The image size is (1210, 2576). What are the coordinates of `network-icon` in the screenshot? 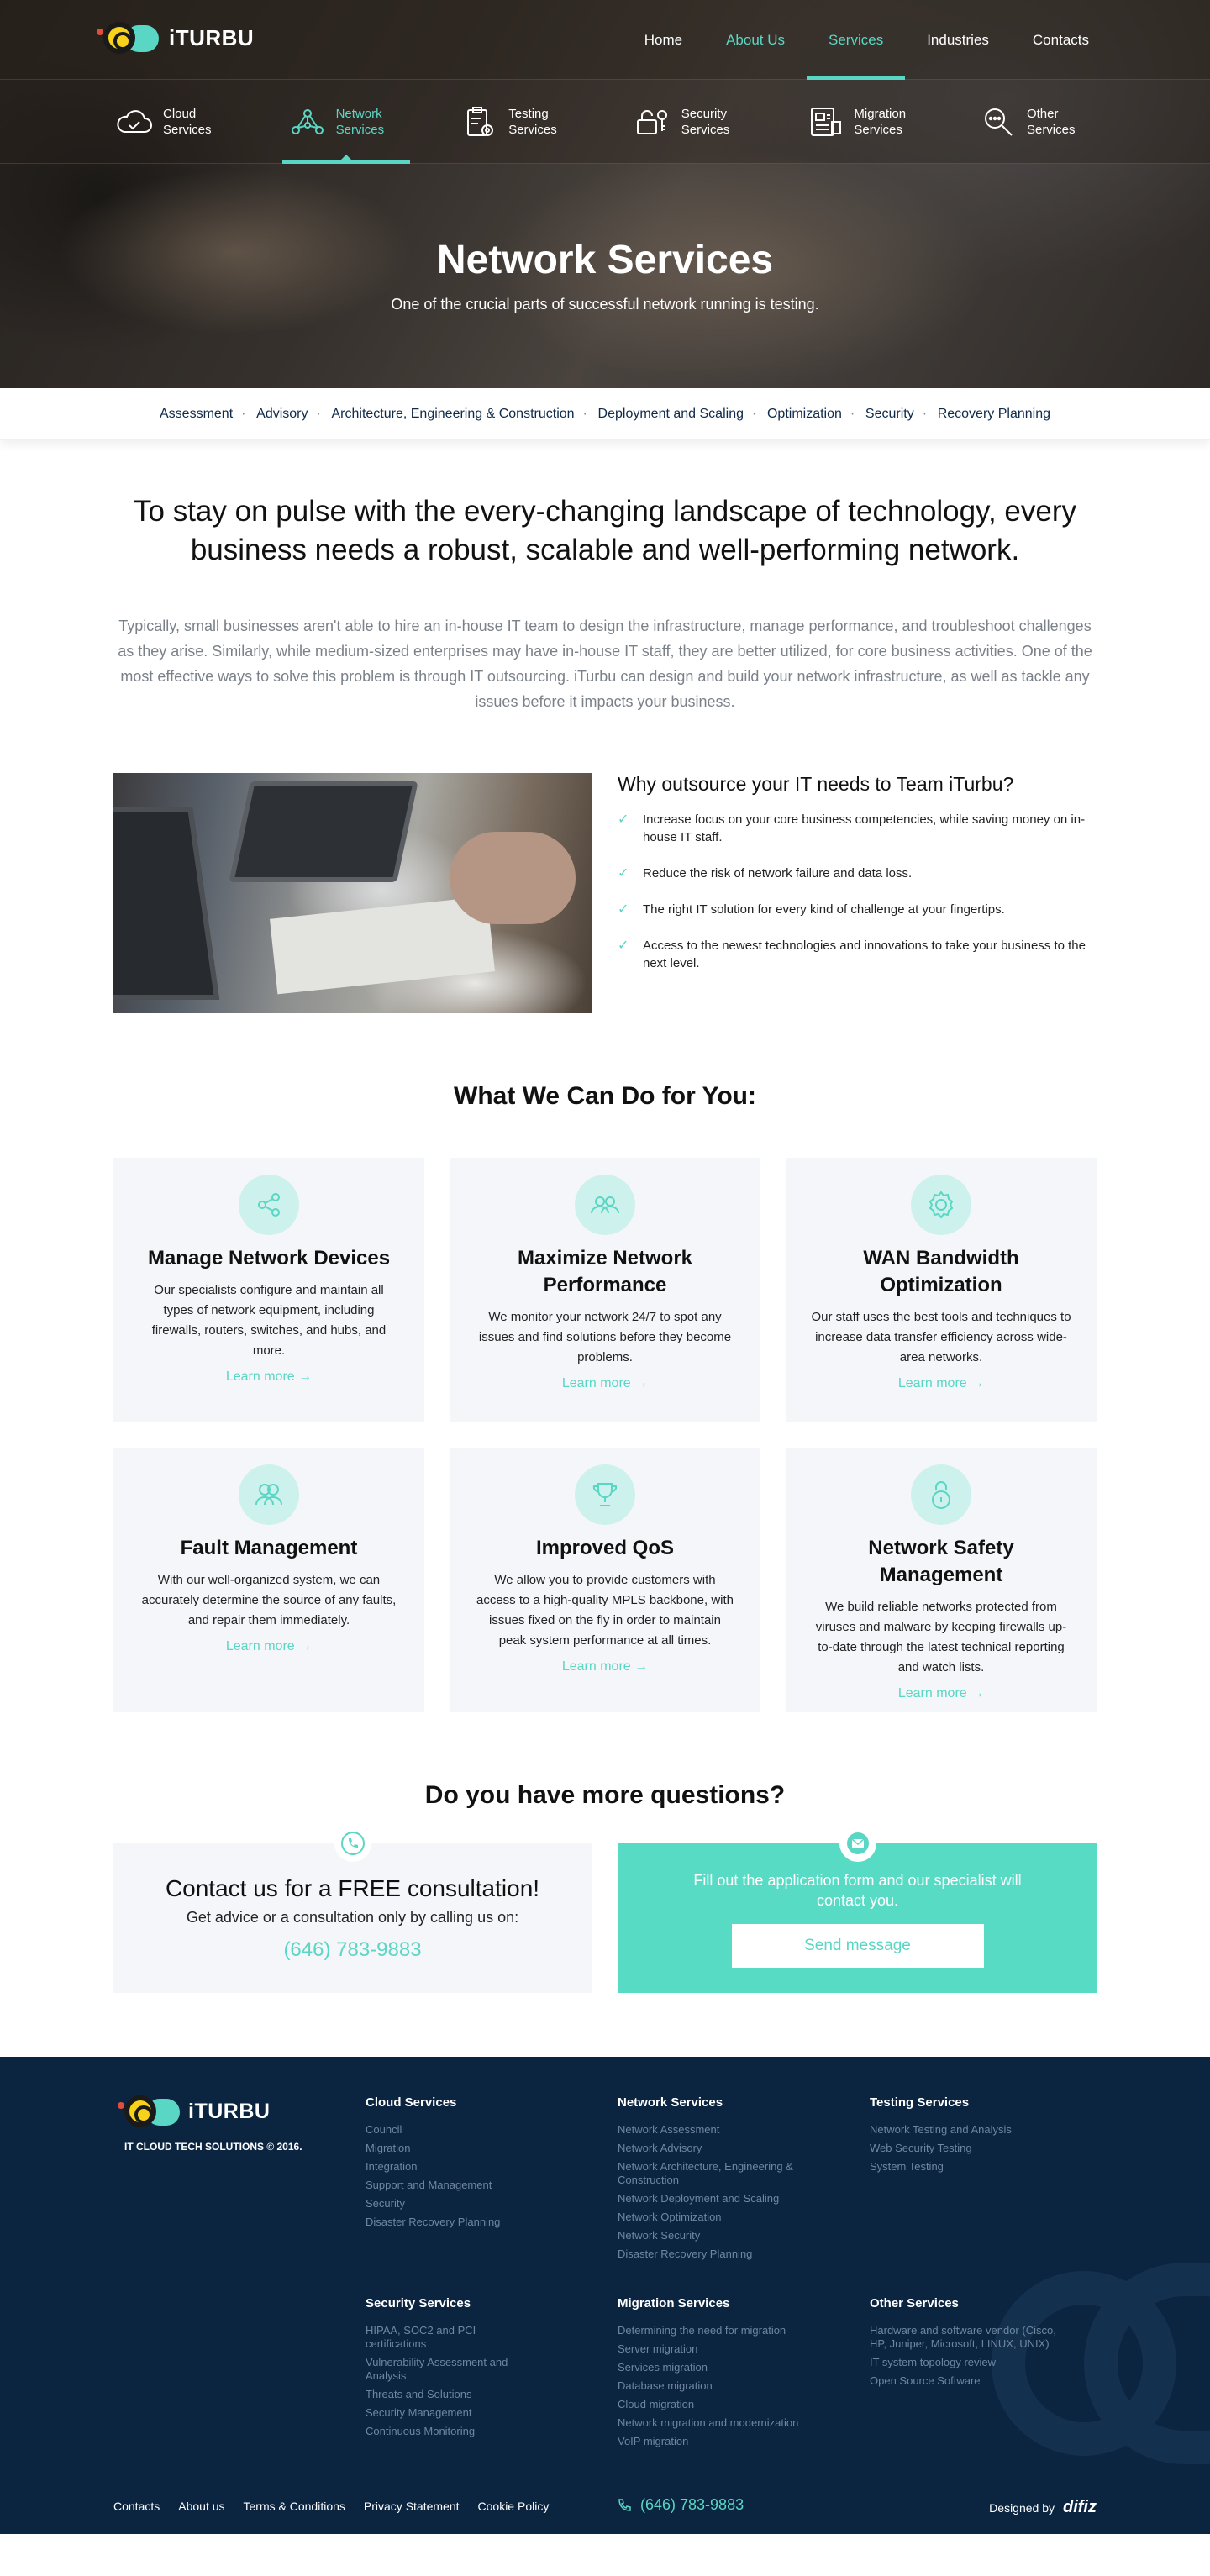 It's located at (307, 122).